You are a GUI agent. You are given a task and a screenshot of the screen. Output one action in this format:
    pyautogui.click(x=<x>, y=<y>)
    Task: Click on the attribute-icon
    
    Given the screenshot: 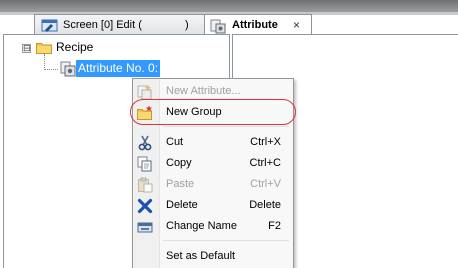 What is the action you would take?
    pyautogui.click(x=68, y=69)
    